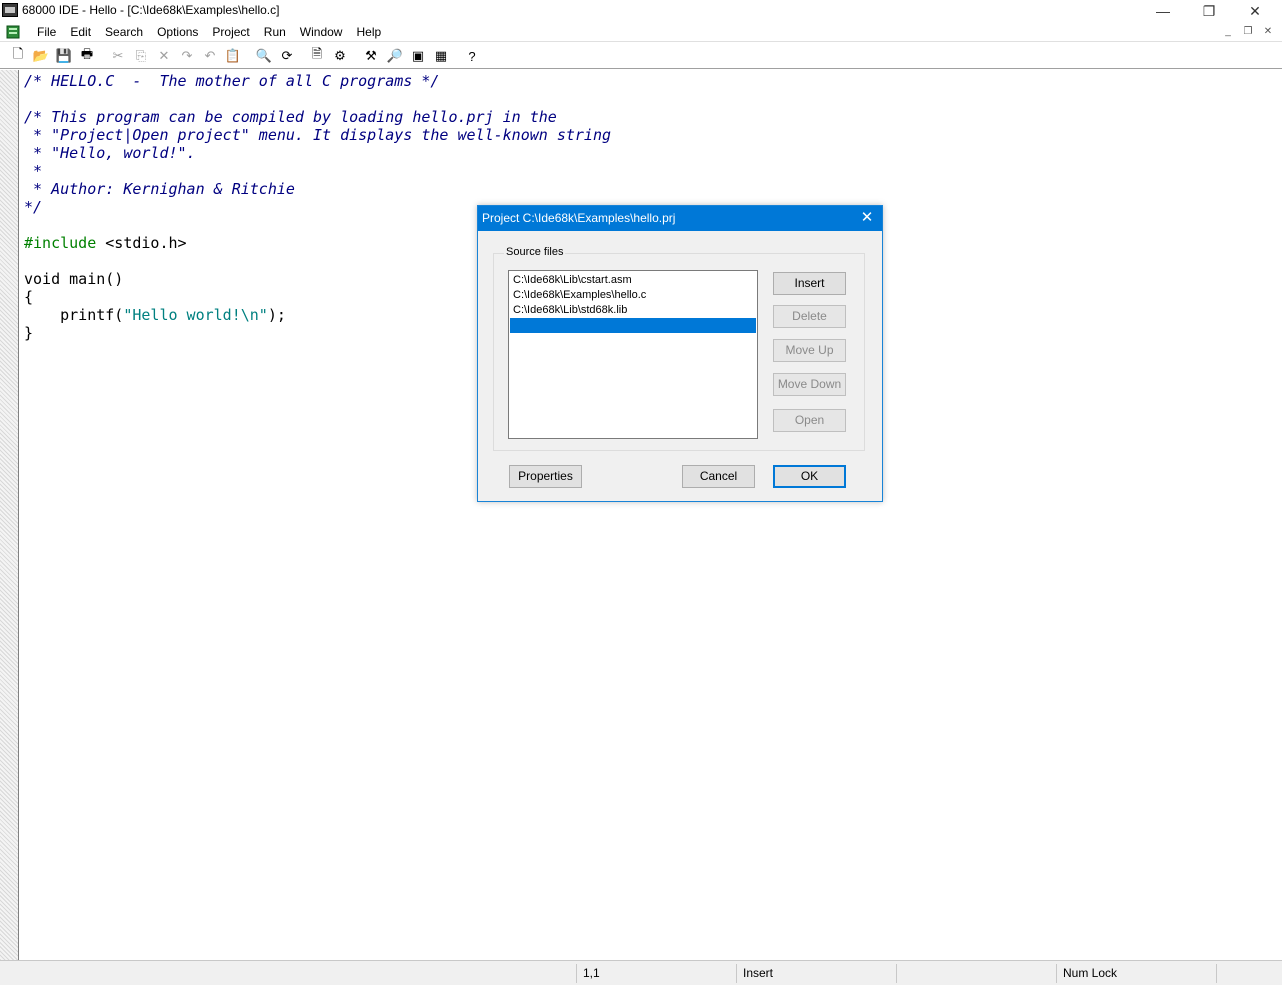 Image resolution: width=1282 pixels, height=985 pixels. What do you see at coordinates (29, 297) in the screenshot?
I see `code-token: {` at bounding box center [29, 297].